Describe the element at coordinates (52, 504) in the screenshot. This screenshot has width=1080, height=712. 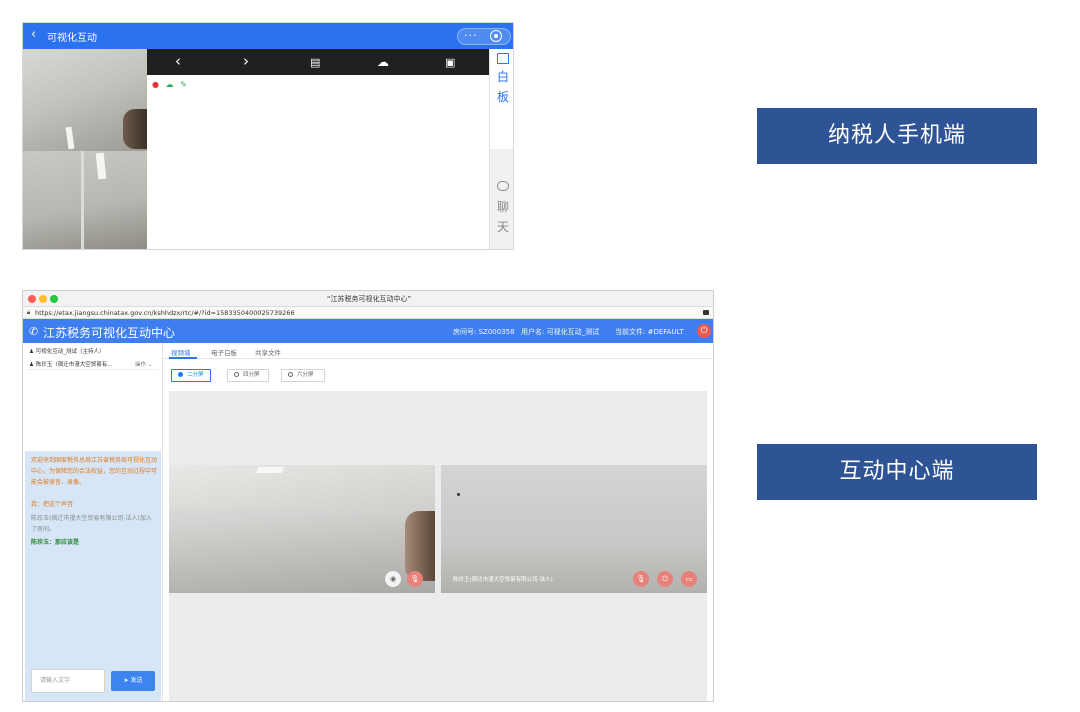
I see `chat-message-me: 我：把这个声音` at that location.